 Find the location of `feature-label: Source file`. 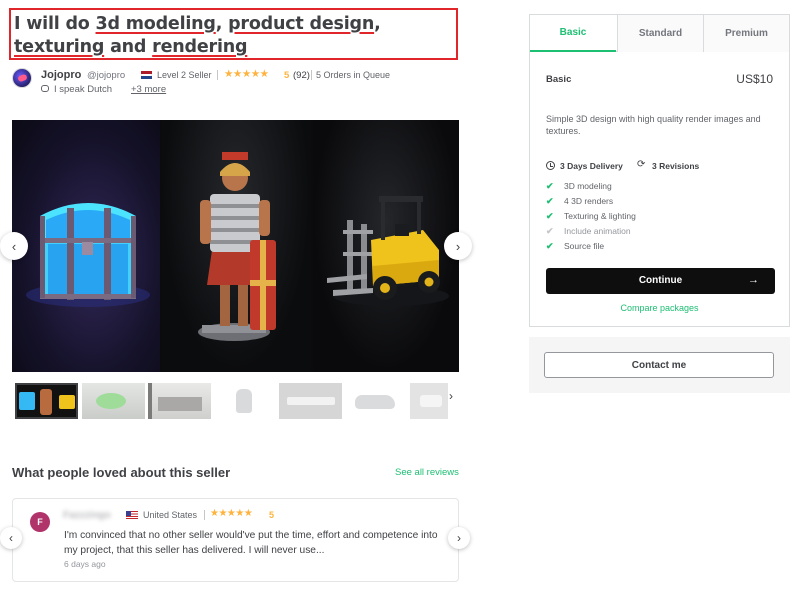

feature-label: Source file is located at coordinates (584, 246).